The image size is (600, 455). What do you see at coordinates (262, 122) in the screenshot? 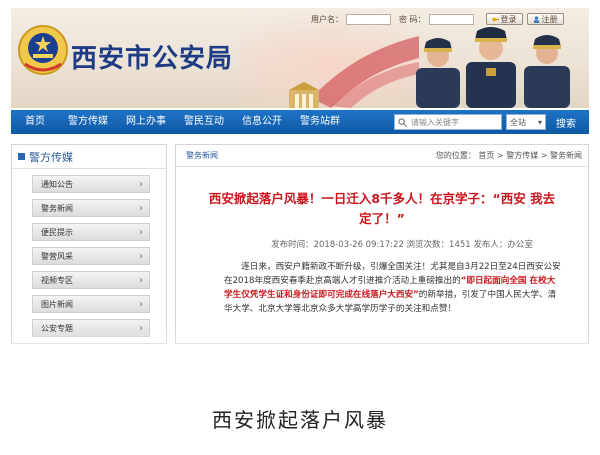
I see `nav-info-disclosure: 信息公开` at bounding box center [262, 122].